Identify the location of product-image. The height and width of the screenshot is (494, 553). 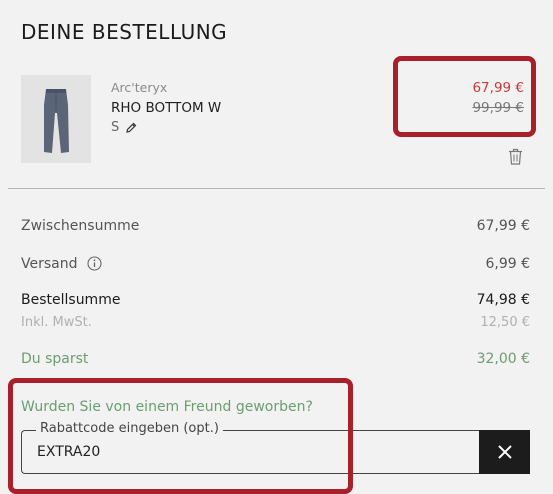
(56, 119).